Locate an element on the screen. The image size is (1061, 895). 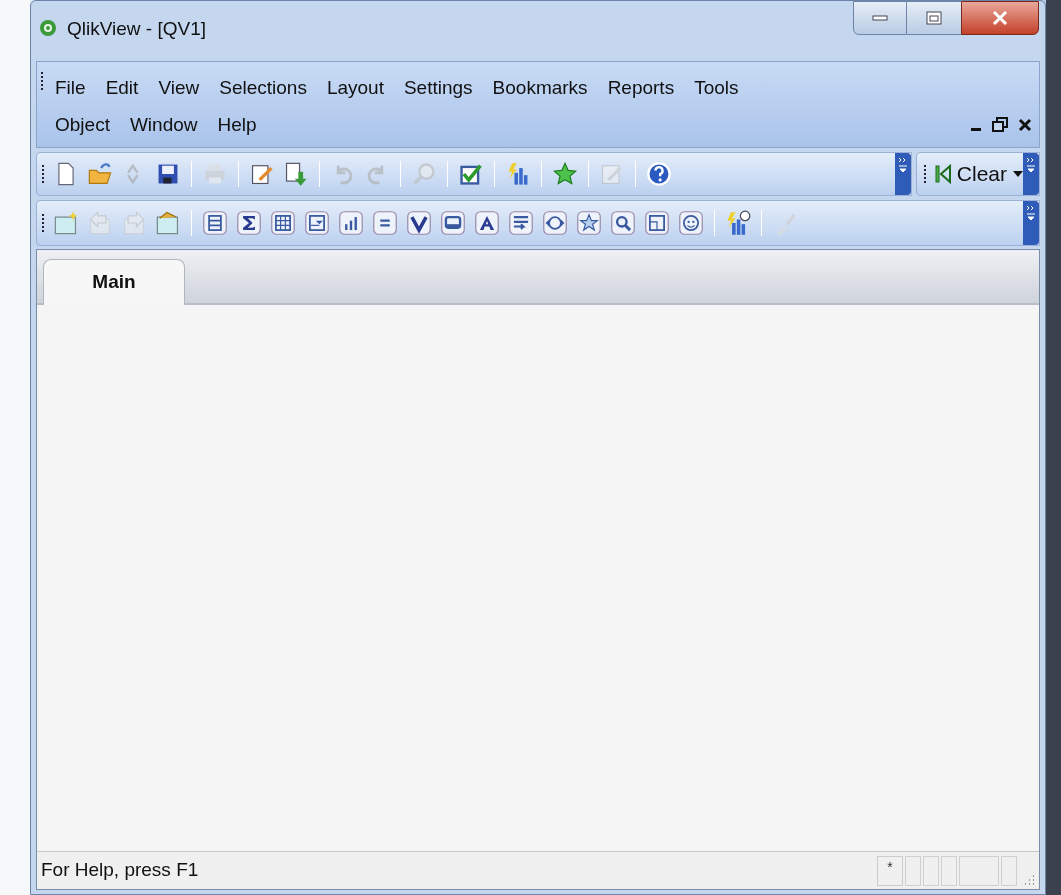
minimize-button is located at coordinates (880, 18).